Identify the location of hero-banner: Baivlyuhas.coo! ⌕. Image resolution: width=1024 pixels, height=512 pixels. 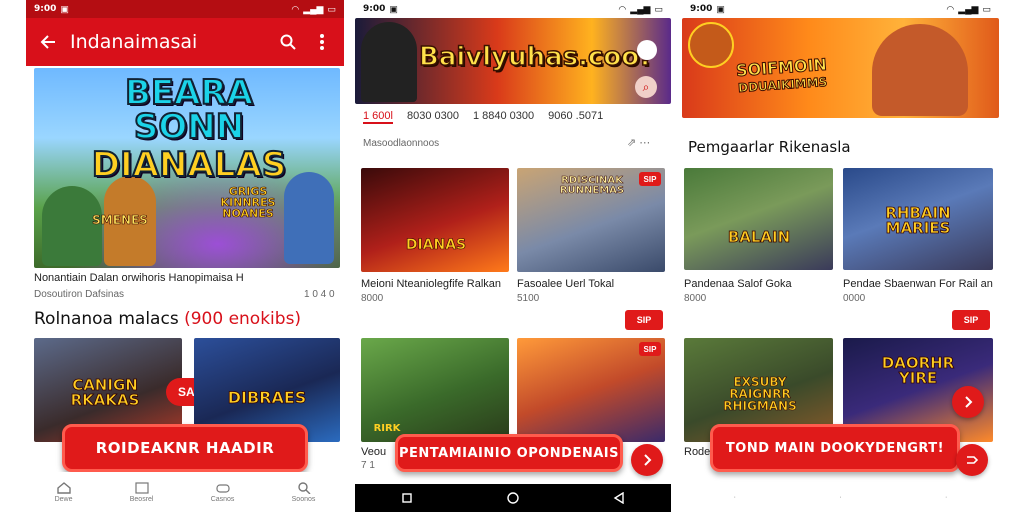
(513, 61).